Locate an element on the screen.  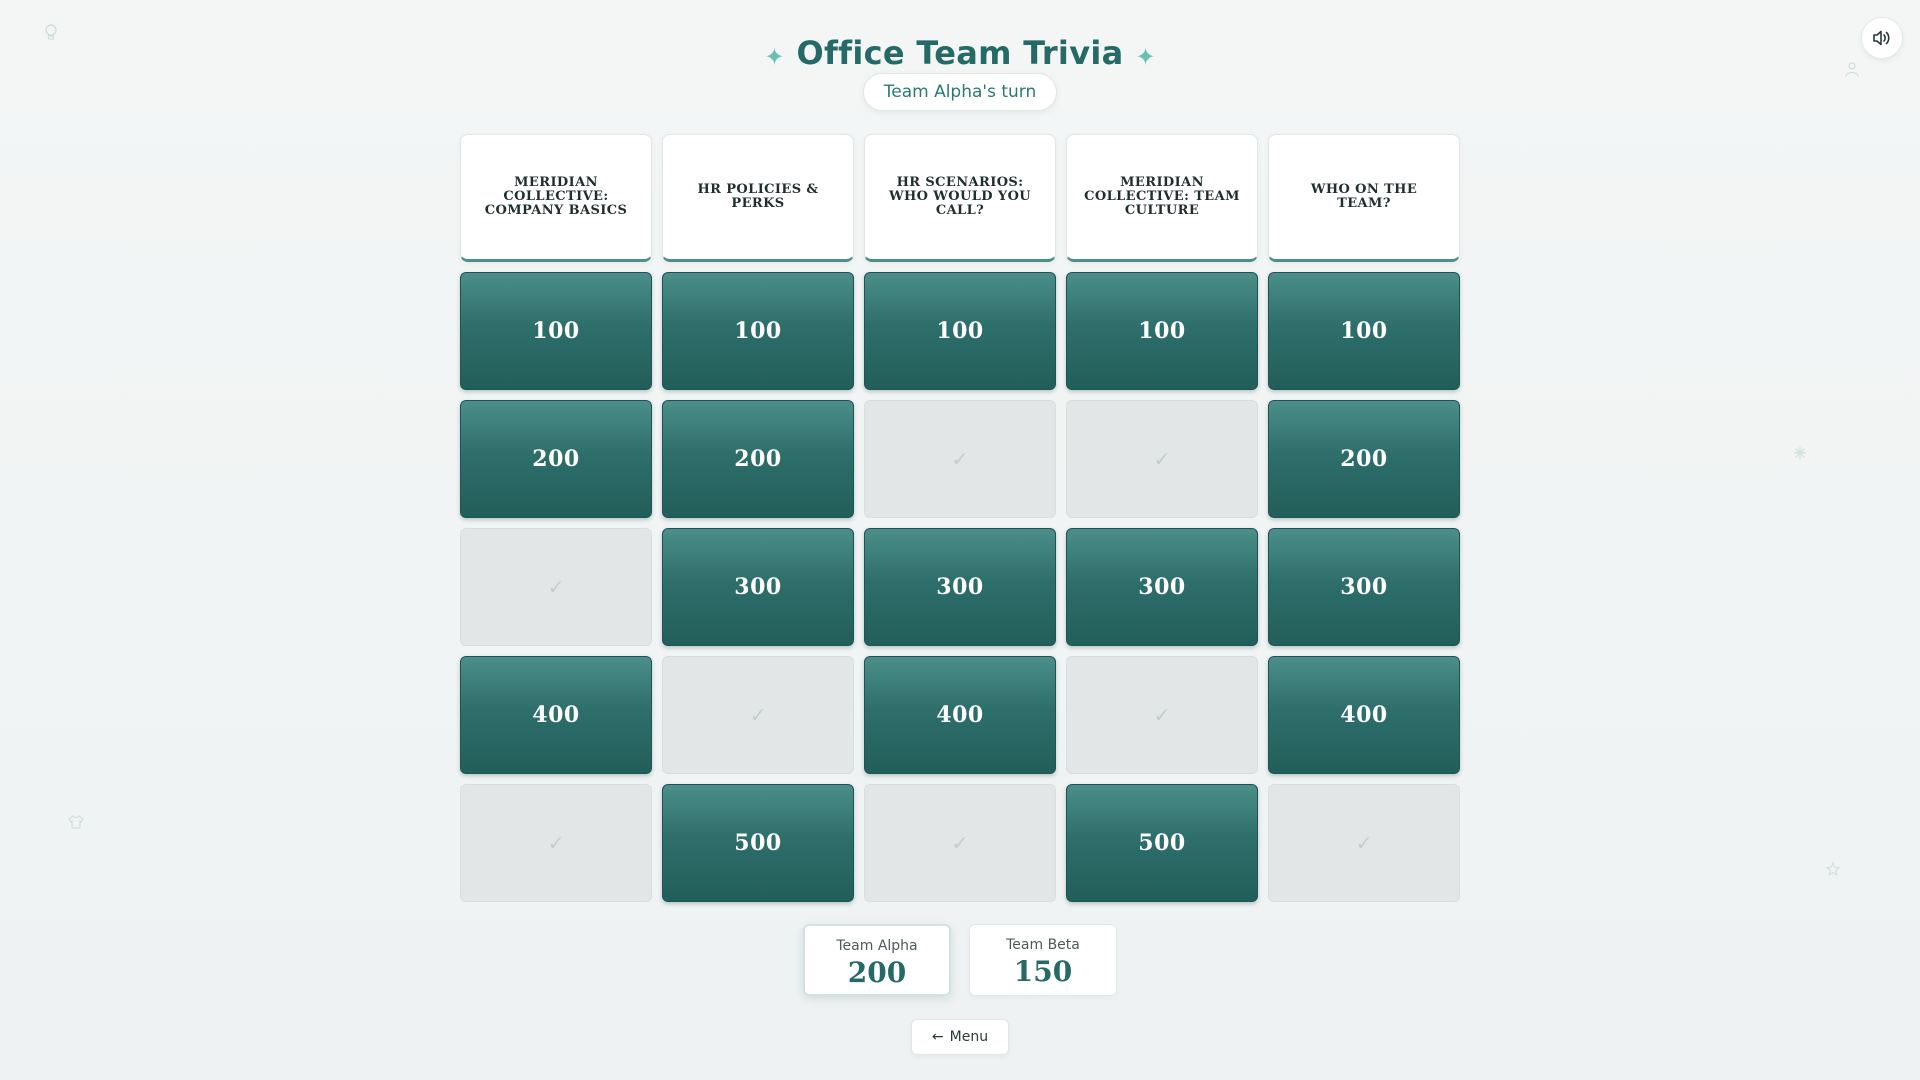
team-beta-score-card: Team Beta 150 is located at coordinates (1043, 960).